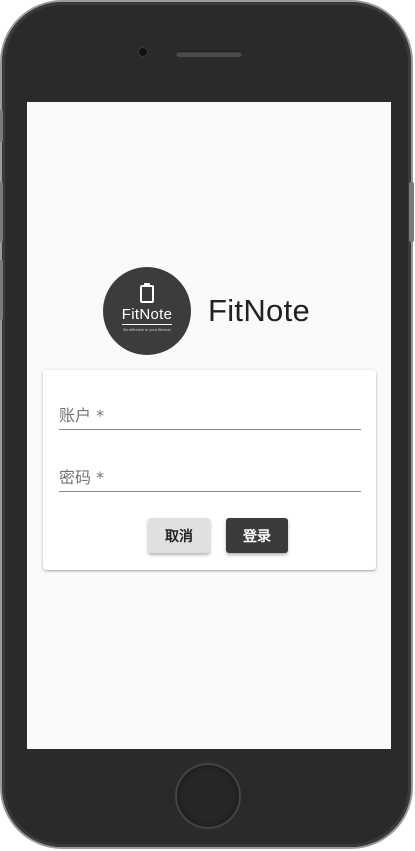  I want to click on cancel-button: 取消, so click(179, 535).